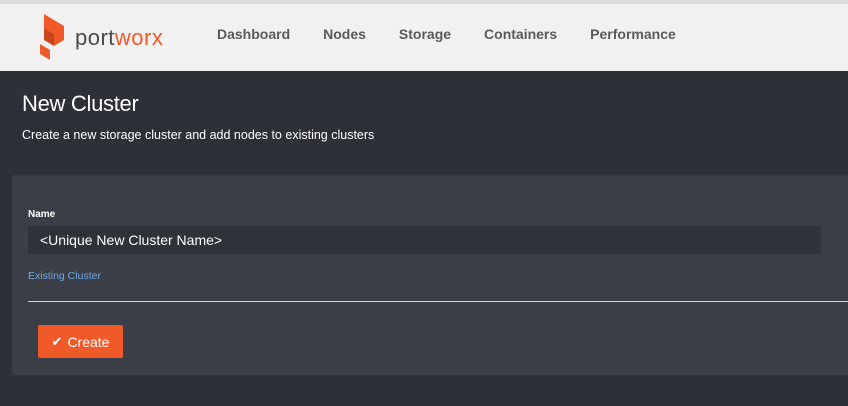 This screenshot has width=848, height=406. I want to click on page-title: New Cluster, so click(80, 103).